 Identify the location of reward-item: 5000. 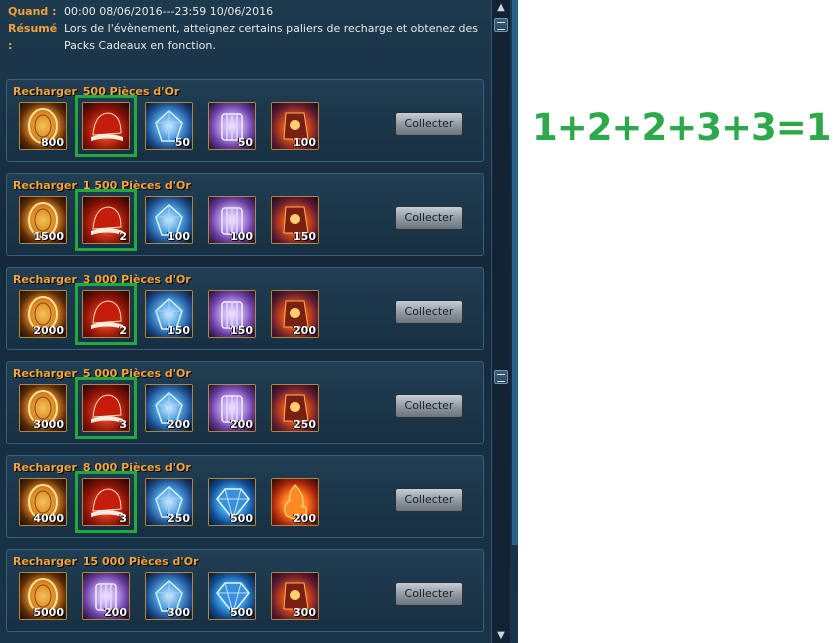
(43, 596).